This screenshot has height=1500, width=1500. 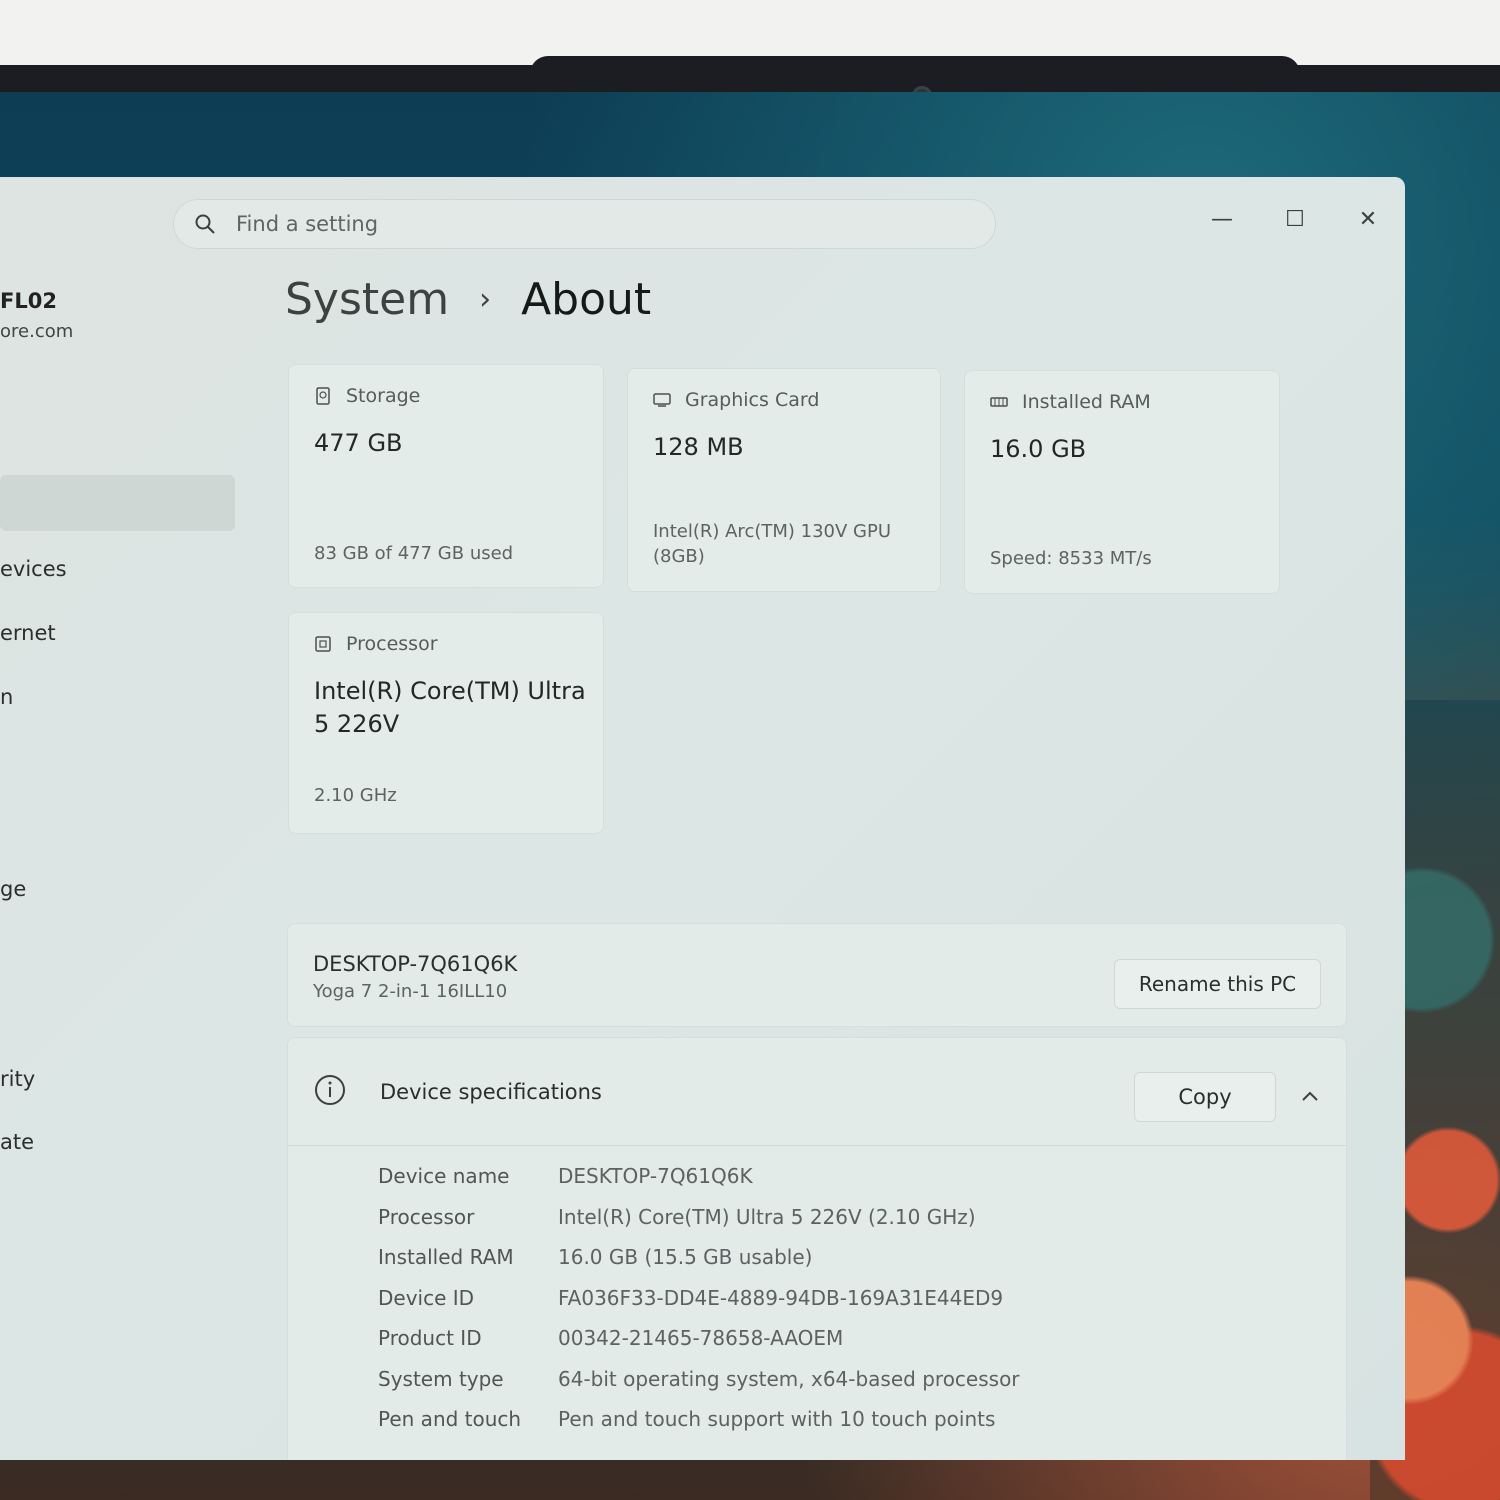 What do you see at coordinates (33, 569) in the screenshot?
I see `sidebar-item-bluetooth-devices: evices` at bounding box center [33, 569].